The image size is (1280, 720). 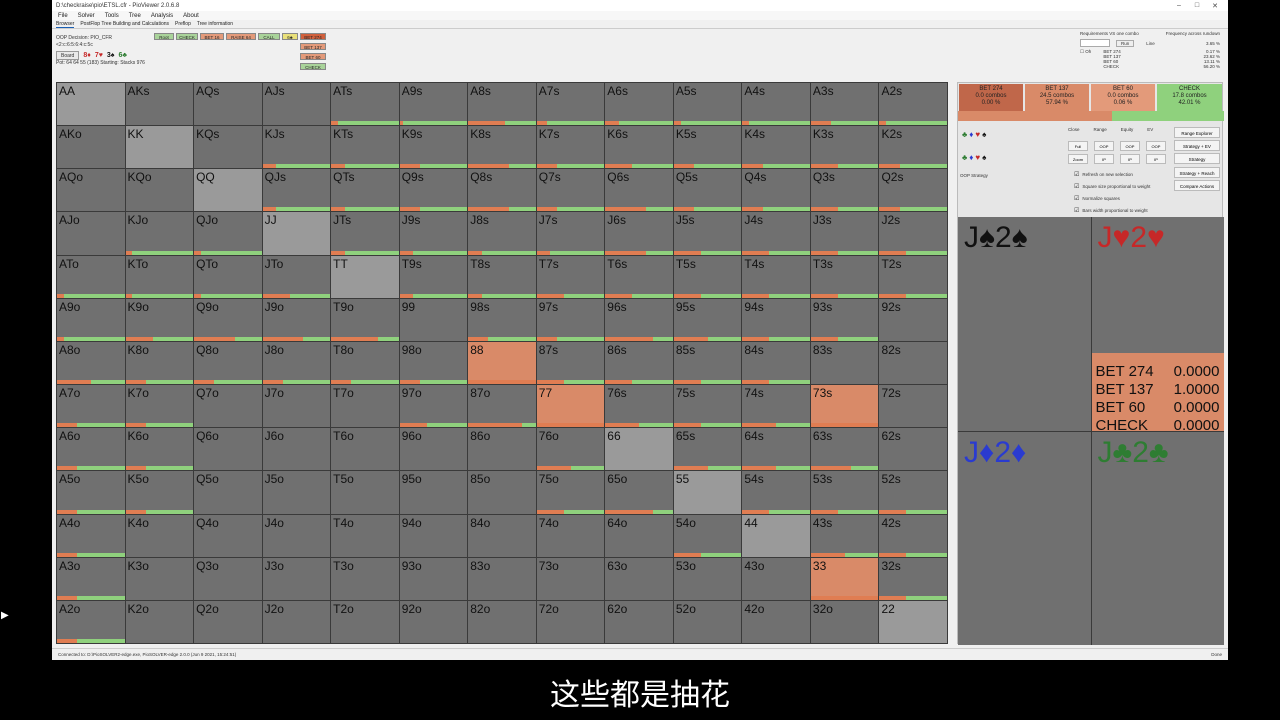 I want to click on refresh-checkbox: Refresh on new selection, so click(x=1112, y=175).